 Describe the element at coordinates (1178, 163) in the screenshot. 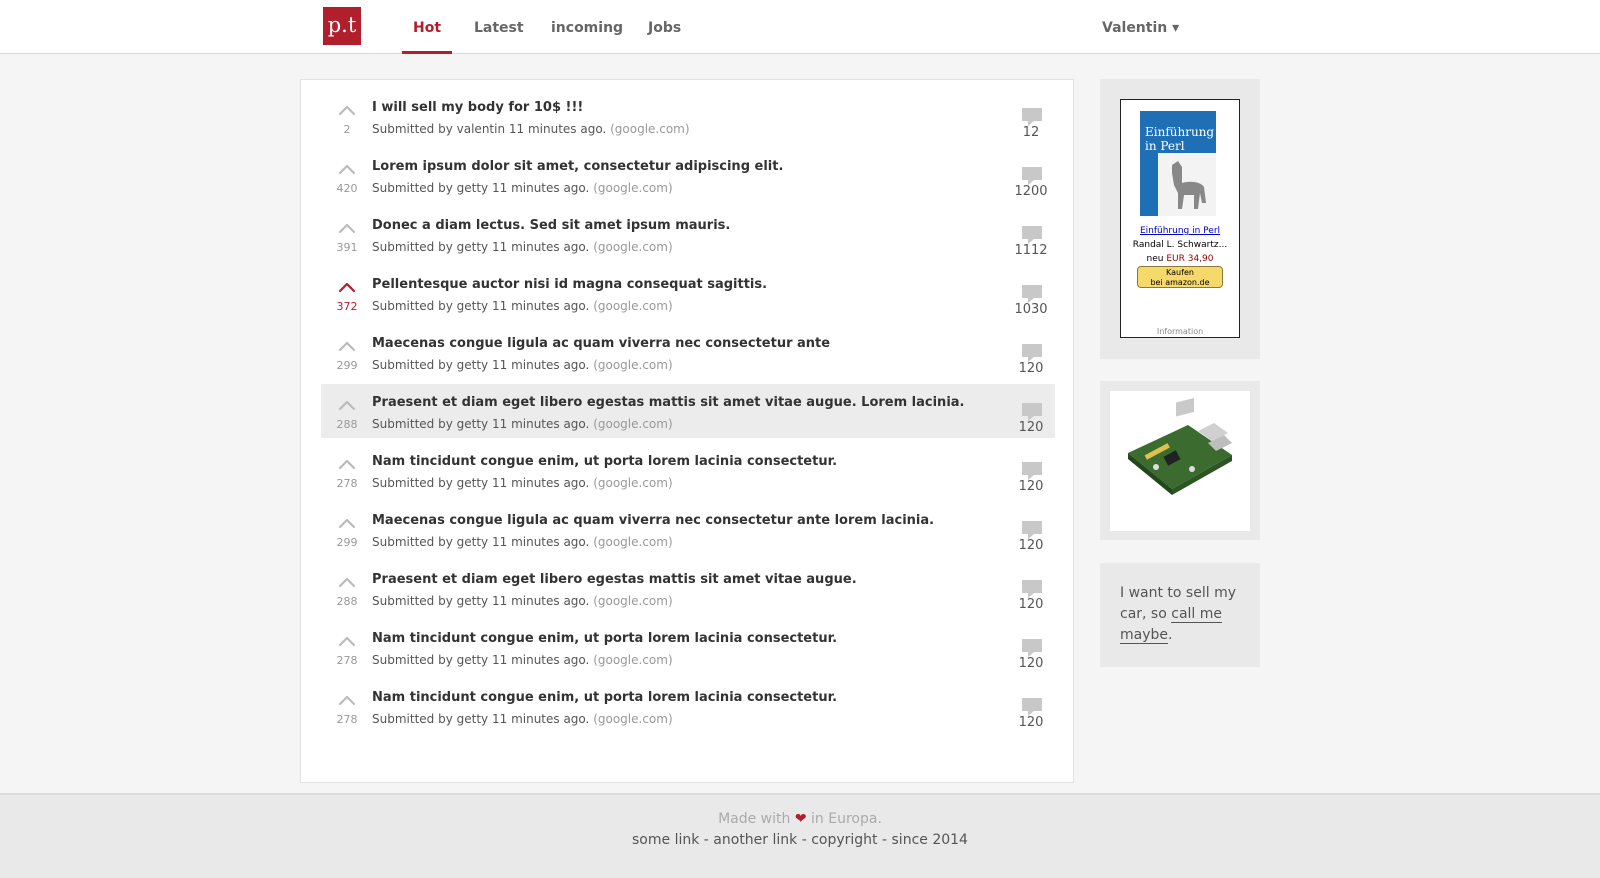

I see `book-cover-image: Einführung in Perl` at that location.